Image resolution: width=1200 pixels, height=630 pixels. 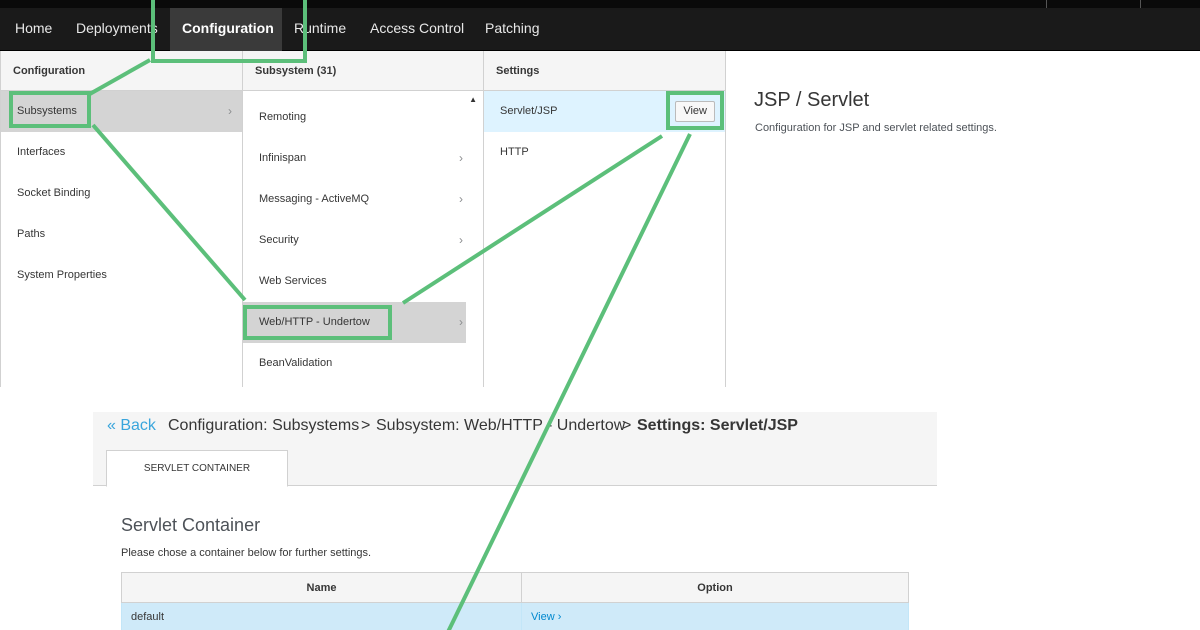 What do you see at coordinates (529, 111) in the screenshot?
I see `item-label: Servlet/JSP` at bounding box center [529, 111].